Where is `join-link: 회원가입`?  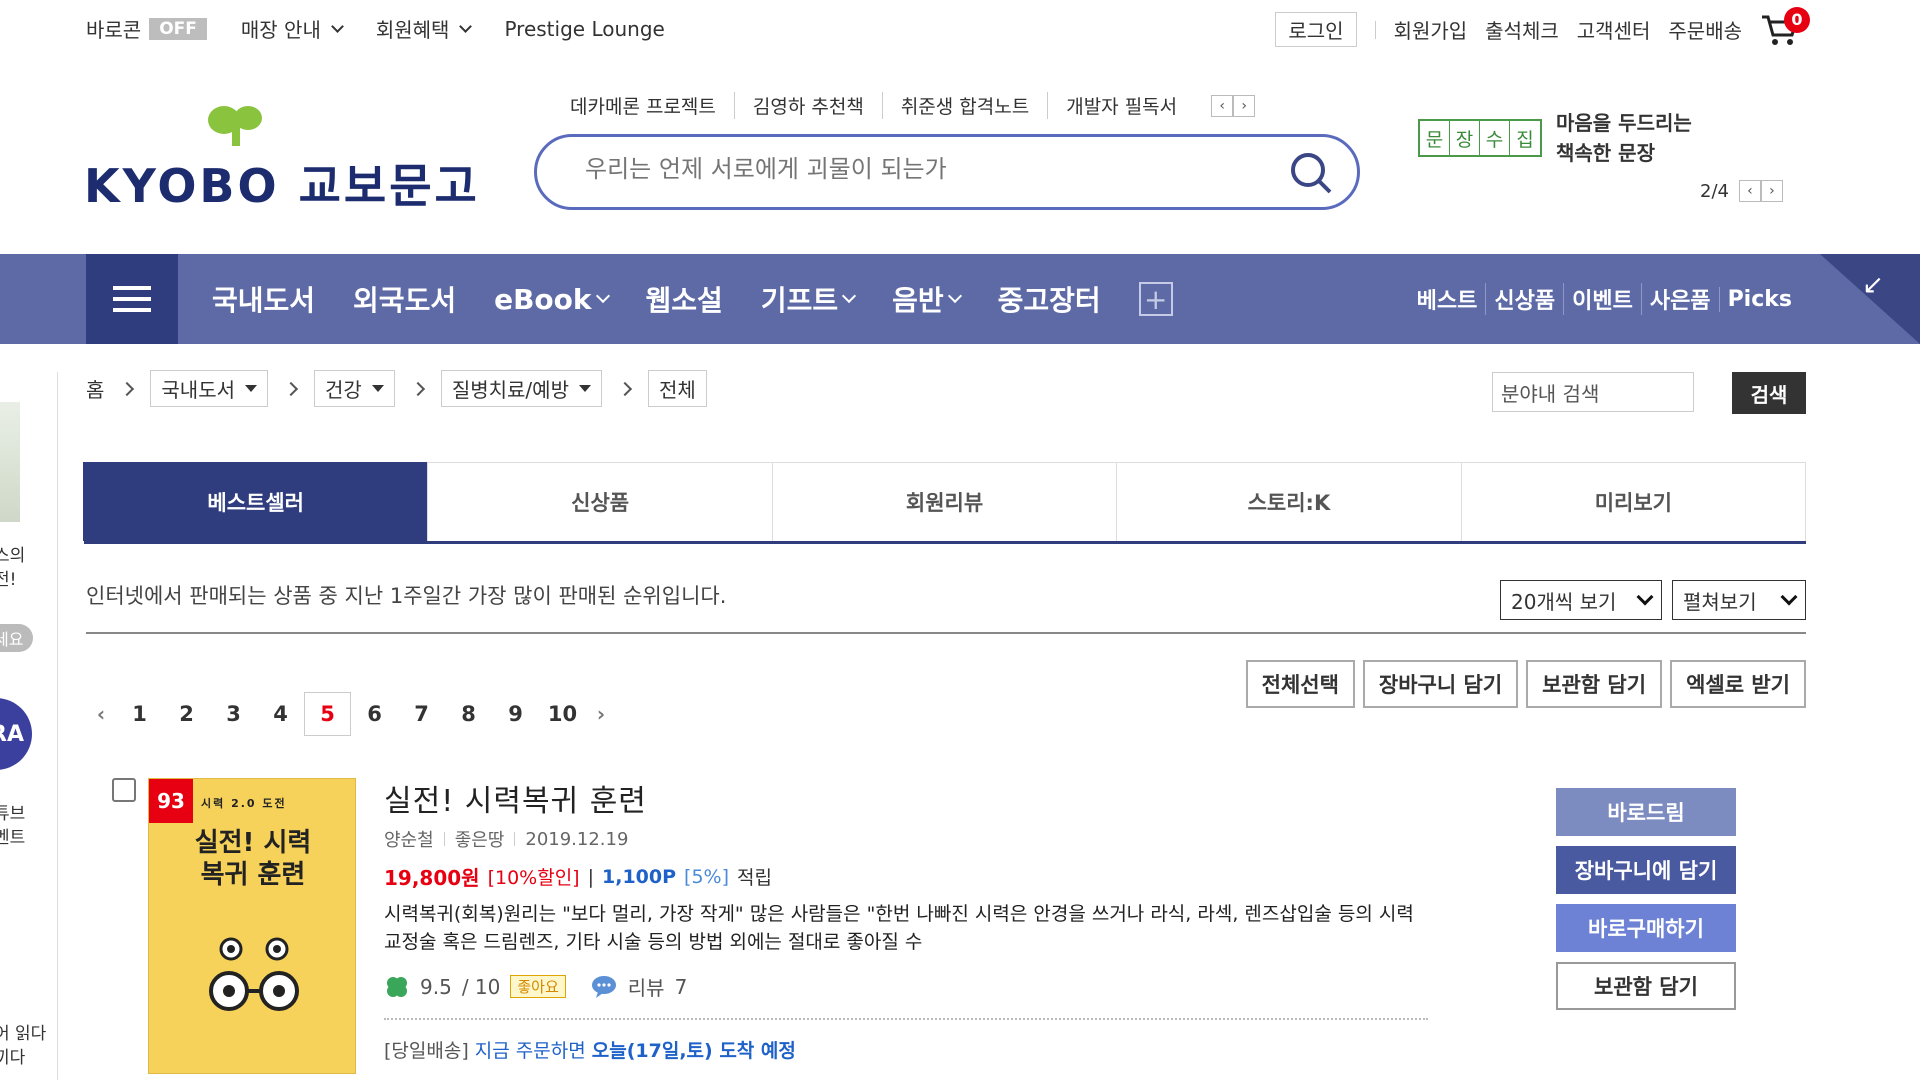 join-link: 회원가입 is located at coordinates (1431, 29).